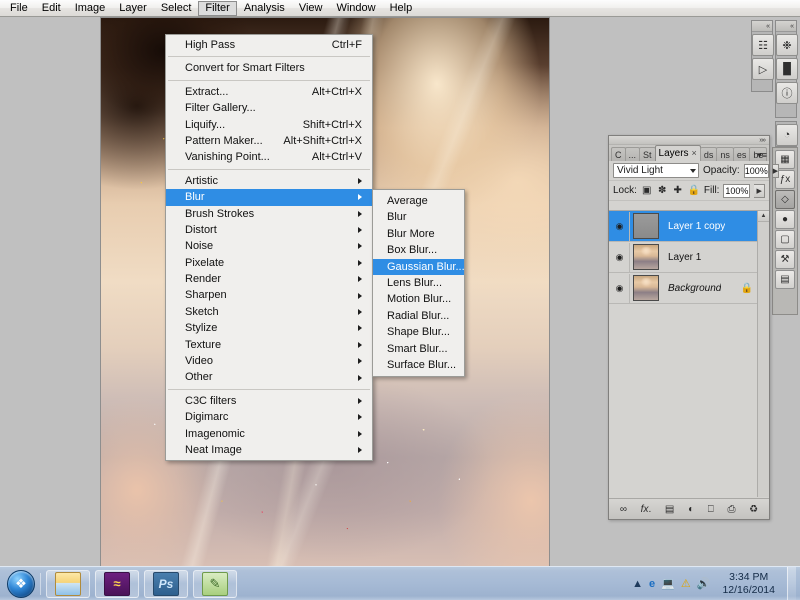 The image size is (800, 600). What do you see at coordinates (269, 401) in the screenshot?
I see `filter-menu-item-c3c-filters: C3C filters` at bounding box center [269, 401].